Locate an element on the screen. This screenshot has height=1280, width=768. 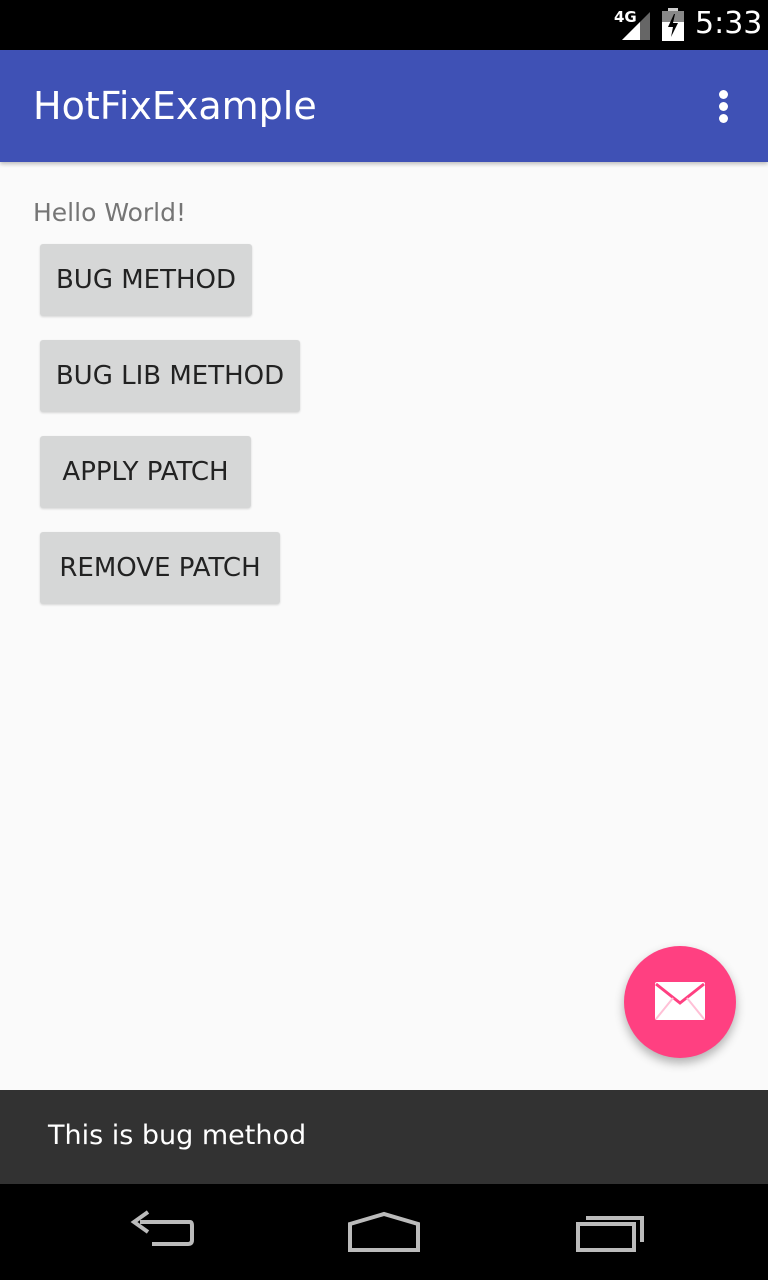
recents-icon is located at coordinates (612, 1232).